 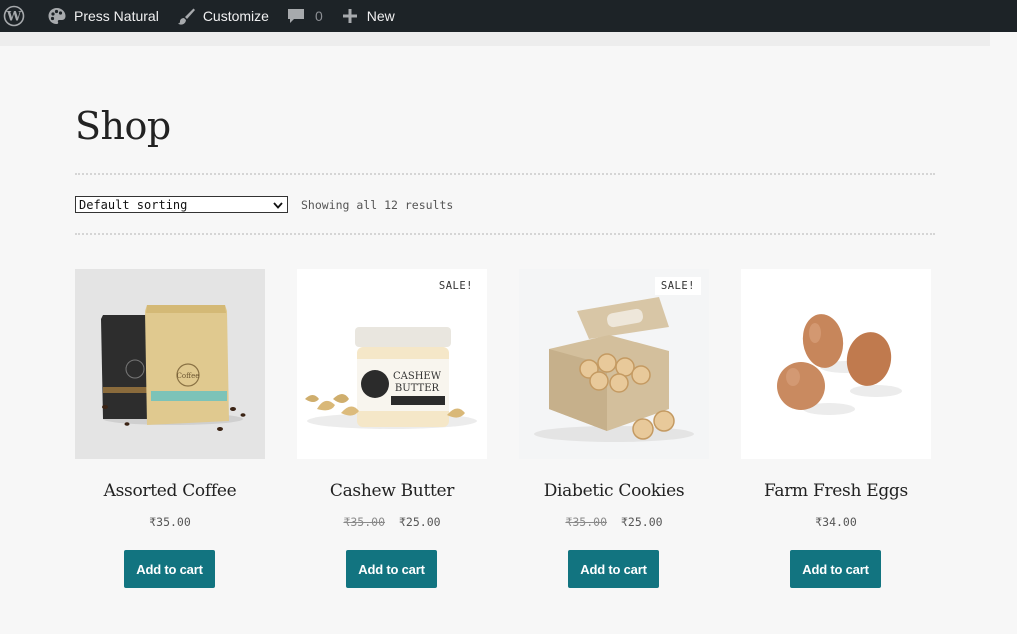 I want to click on plus-icon, so click(x=350, y=16).